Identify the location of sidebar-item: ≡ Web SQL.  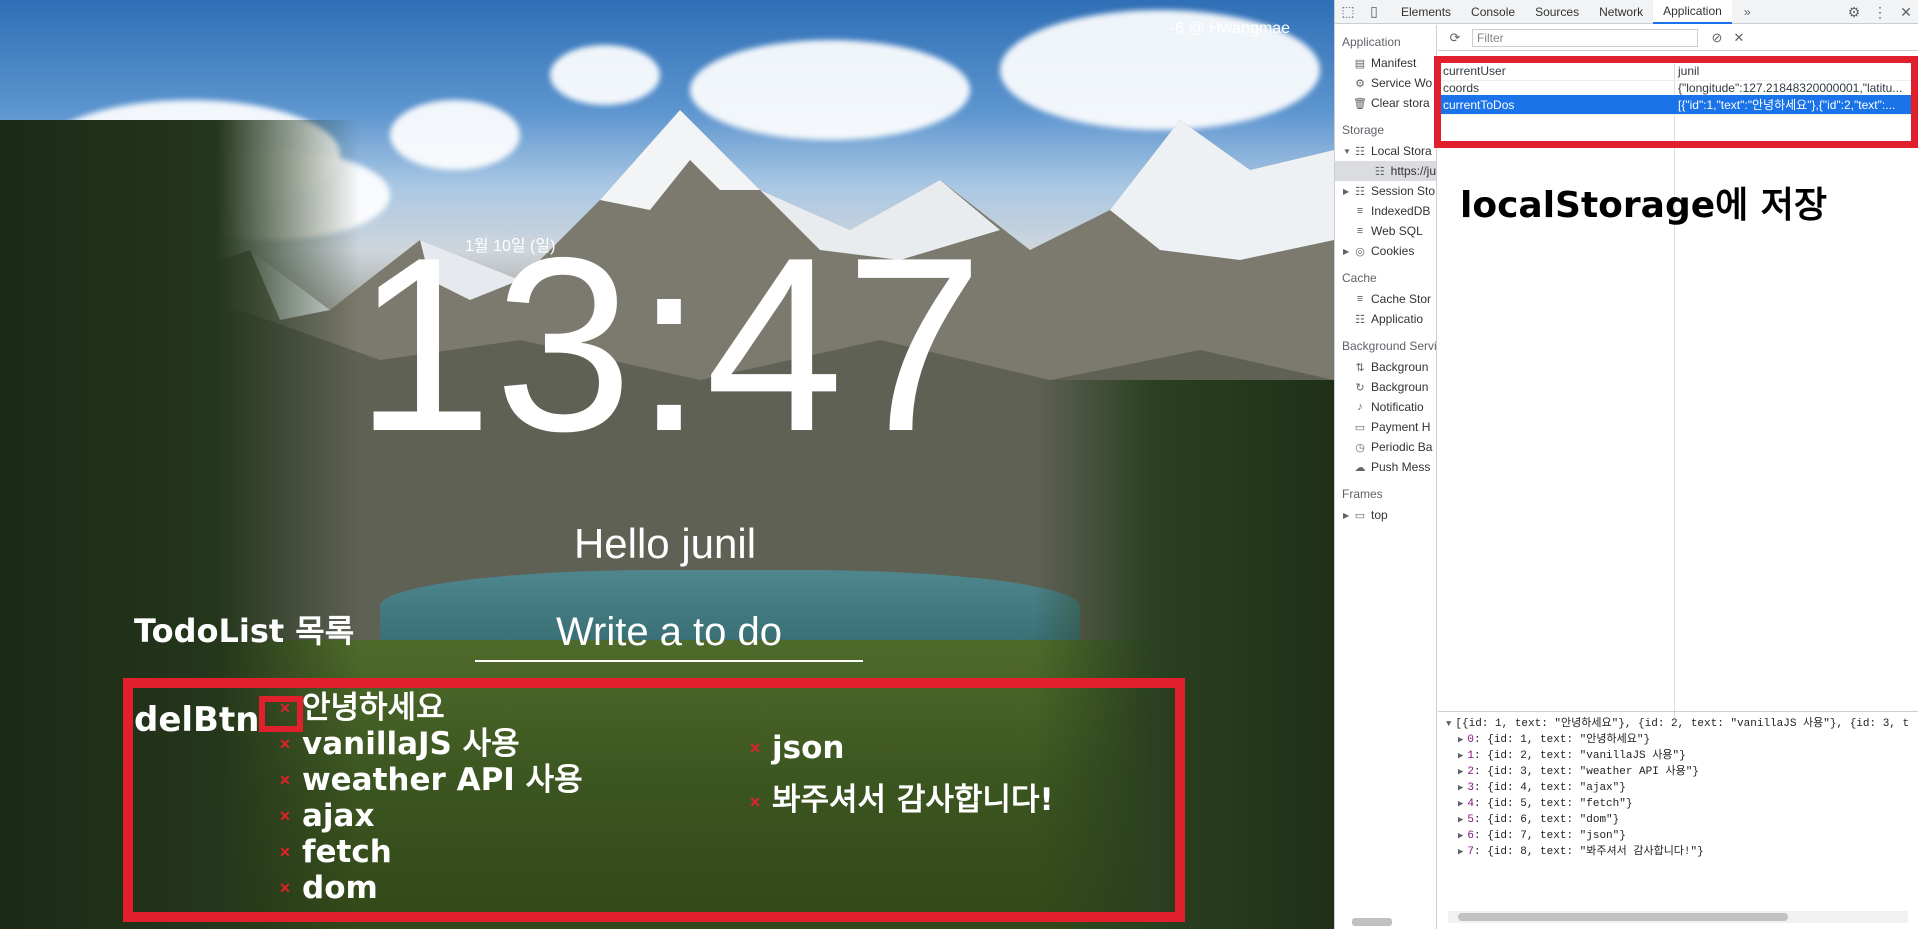
(1385, 231).